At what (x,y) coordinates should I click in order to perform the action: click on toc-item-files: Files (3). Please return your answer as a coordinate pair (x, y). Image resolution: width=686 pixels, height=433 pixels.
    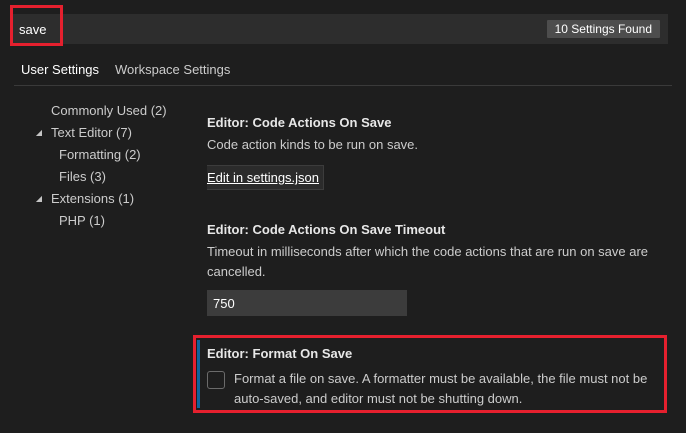
    Looking at the image, I should click on (106, 177).